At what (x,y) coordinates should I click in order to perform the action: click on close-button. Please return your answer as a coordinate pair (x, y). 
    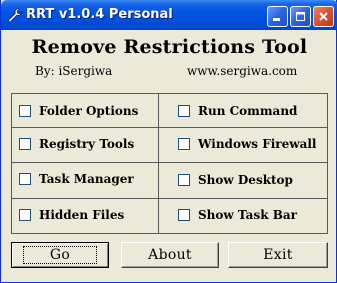
    Looking at the image, I should click on (323, 16).